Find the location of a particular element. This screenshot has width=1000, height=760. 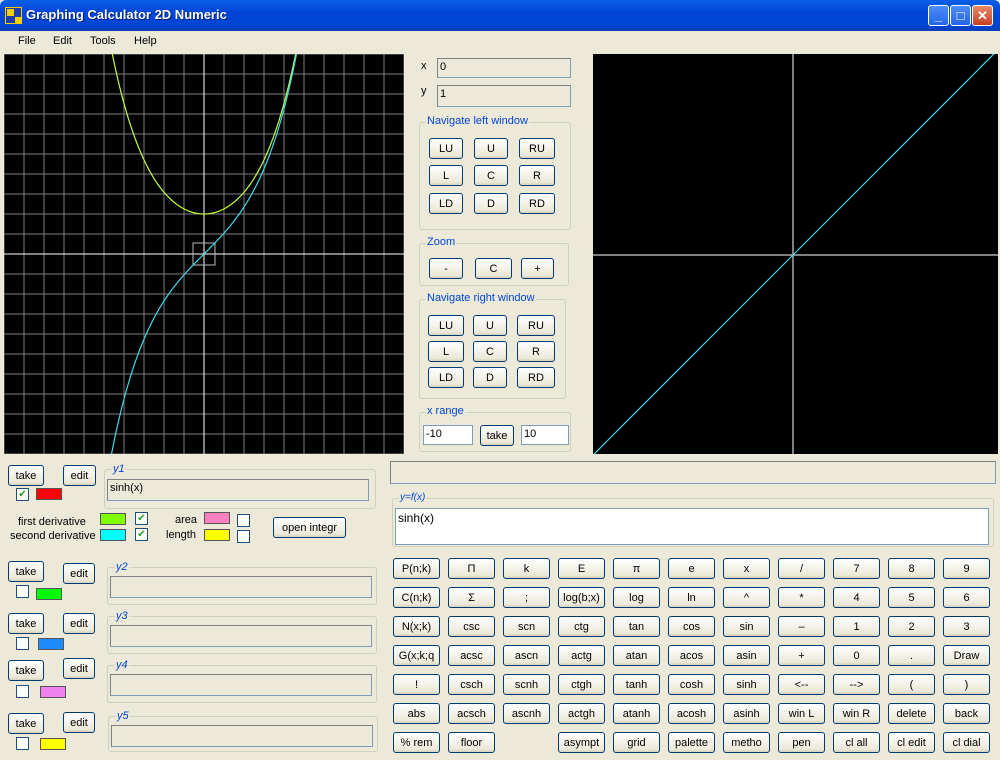

y4-color-swatch is located at coordinates (53, 692).